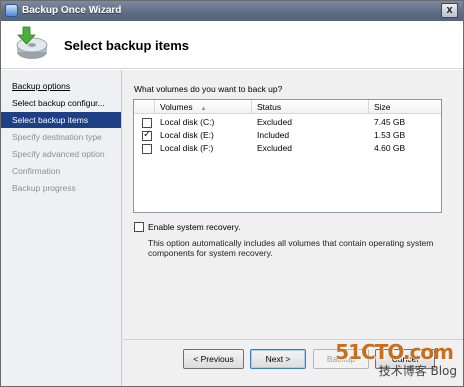 The height and width of the screenshot is (387, 464). What do you see at coordinates (341, 359) in the screenshot?
I see `backup-button: Backup` at bounding box center [341, 359].